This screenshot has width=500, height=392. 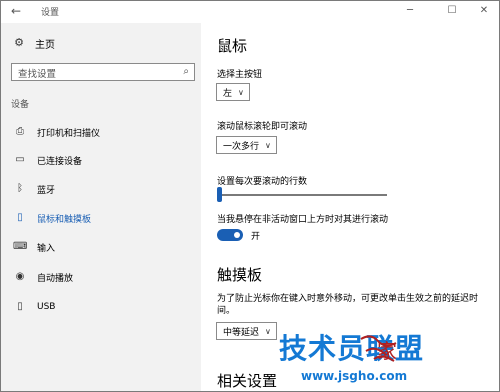 What do you see at coordinates (20, 131) in the screenshot?
I see `printer-icon: ⎙` at bounding box center [20, 131].